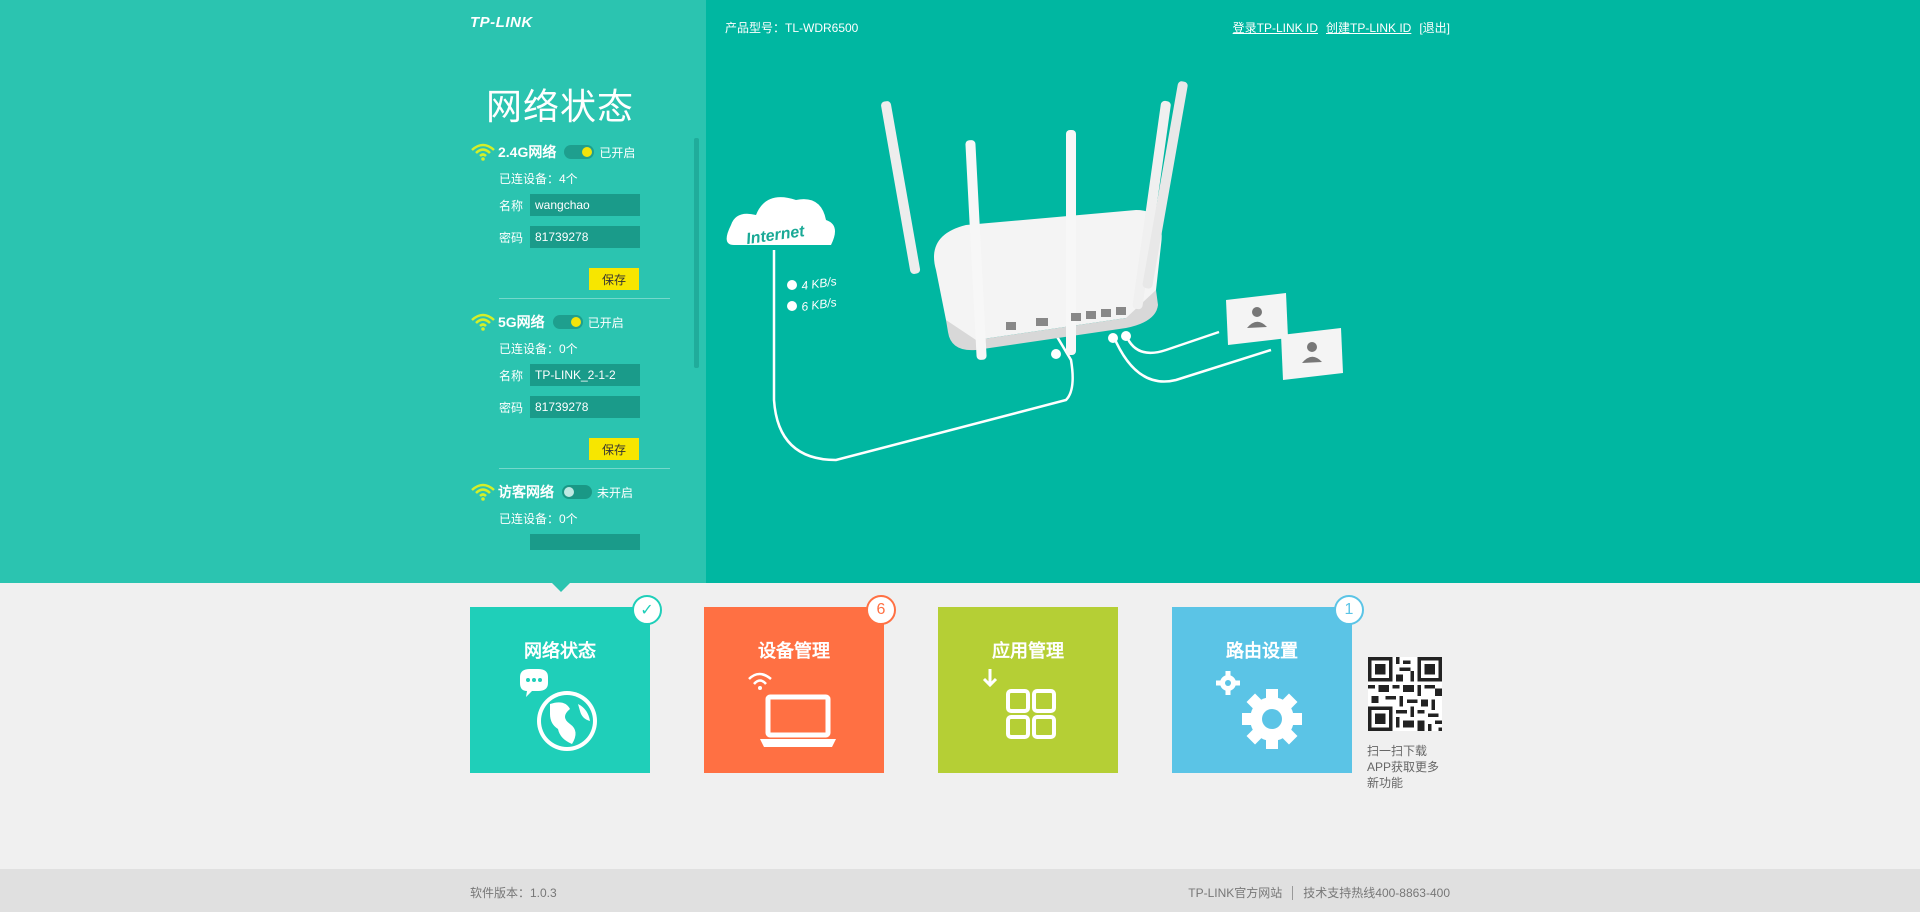 Image resolution: width=1920 pixels, height=912 pixels. I want to click on network-section-2g: 2.4G网络 已开启 已连设备：4个 名称 密码 保存, so click(570, 223).